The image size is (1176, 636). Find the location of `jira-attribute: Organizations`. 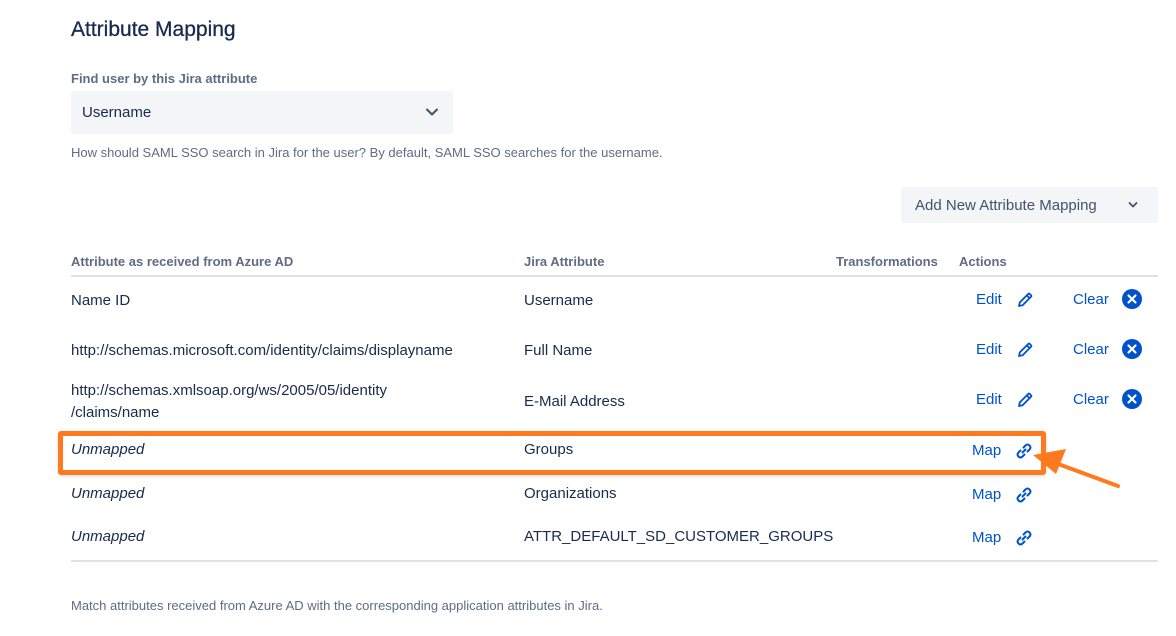

jira-attribute: Organizations is located at coordinates (570, 493).